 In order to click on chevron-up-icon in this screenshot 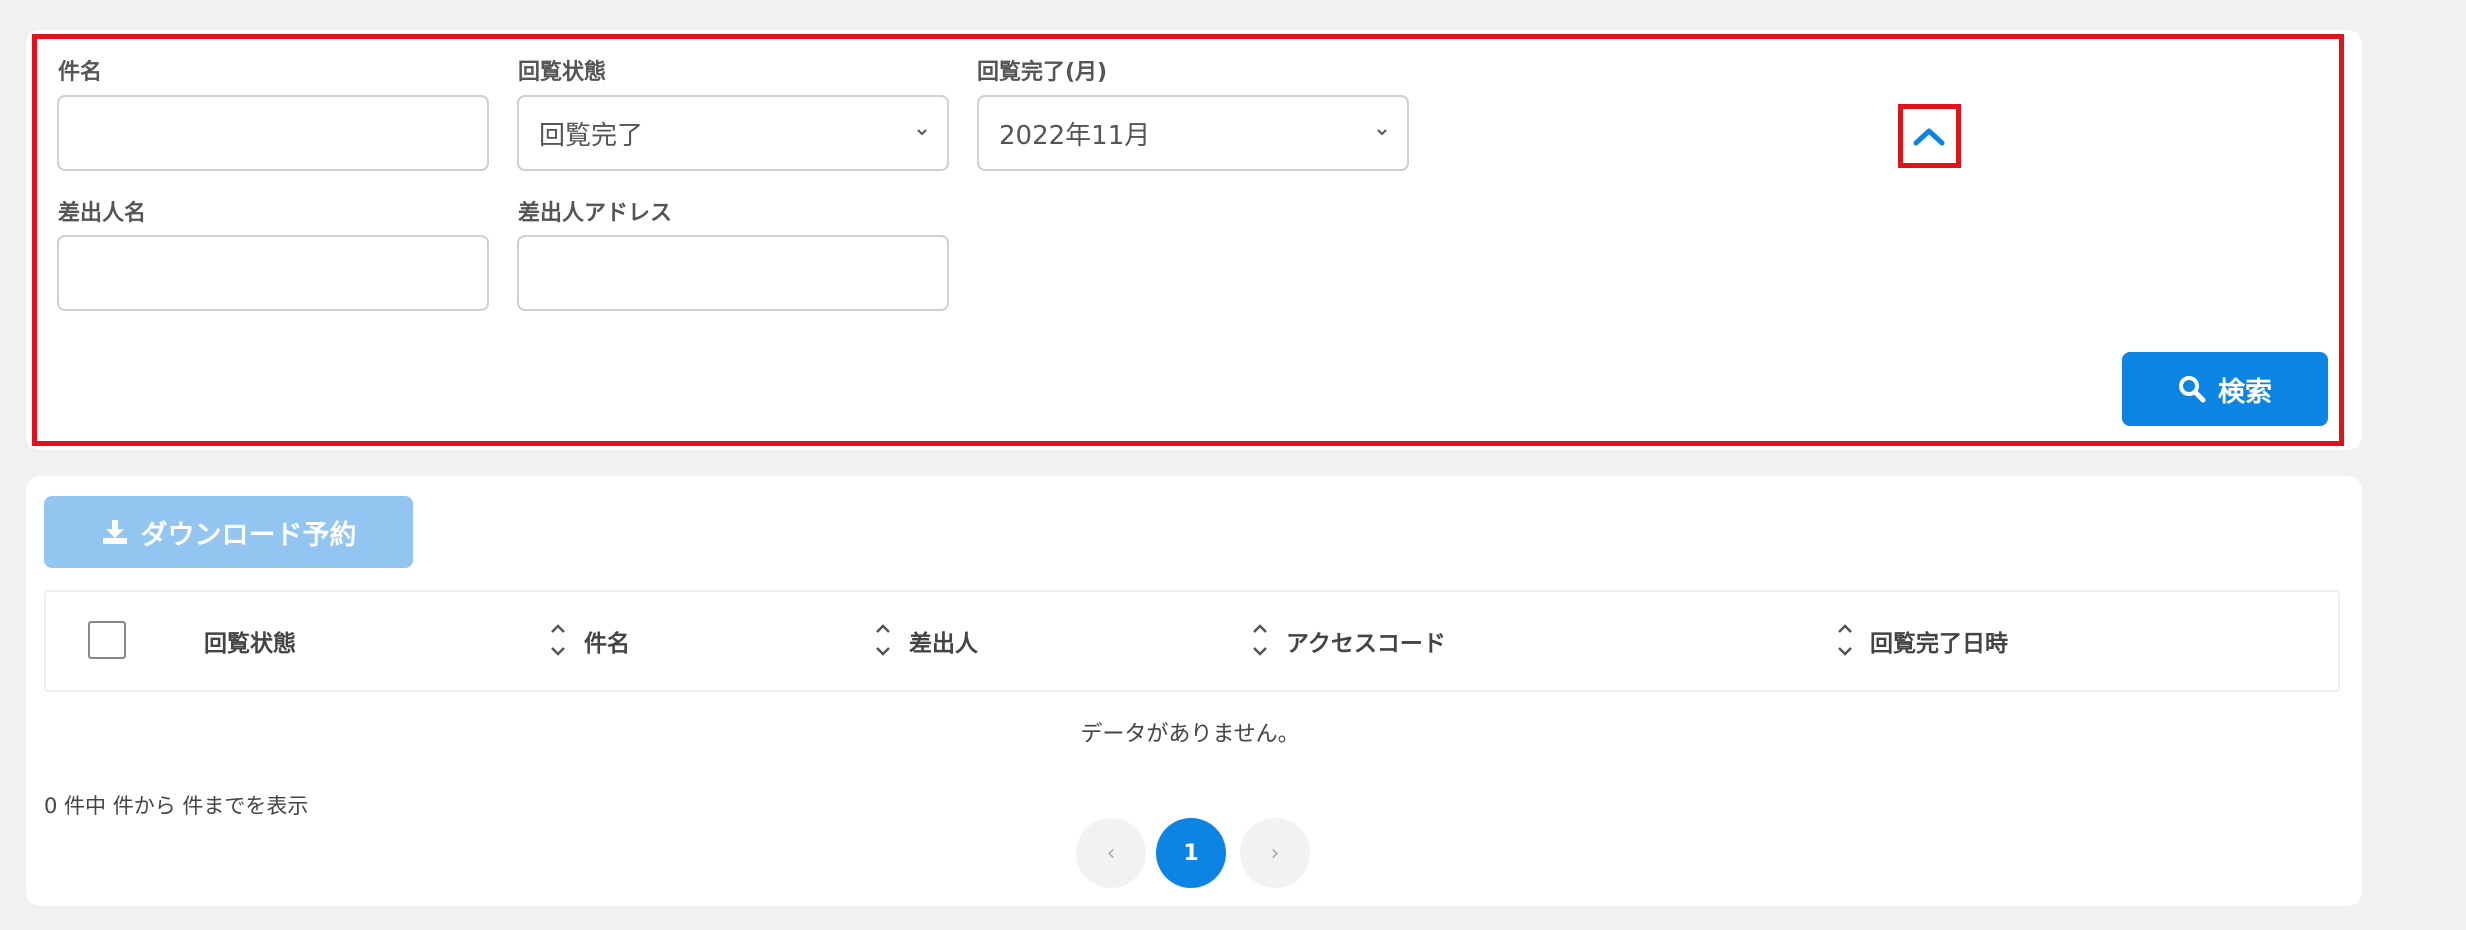, I will do `click(1929, 137)`.